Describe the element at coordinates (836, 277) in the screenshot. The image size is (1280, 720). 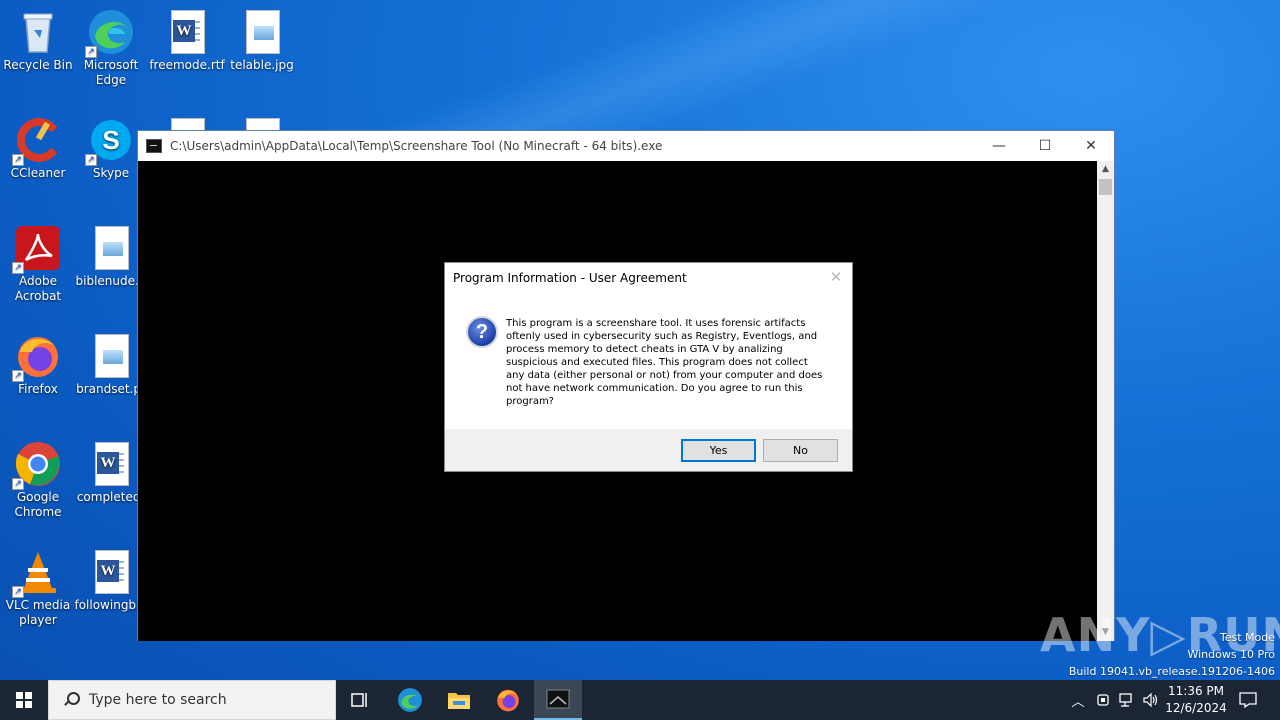
I see `dialog-close-icon: ✕` at that location.